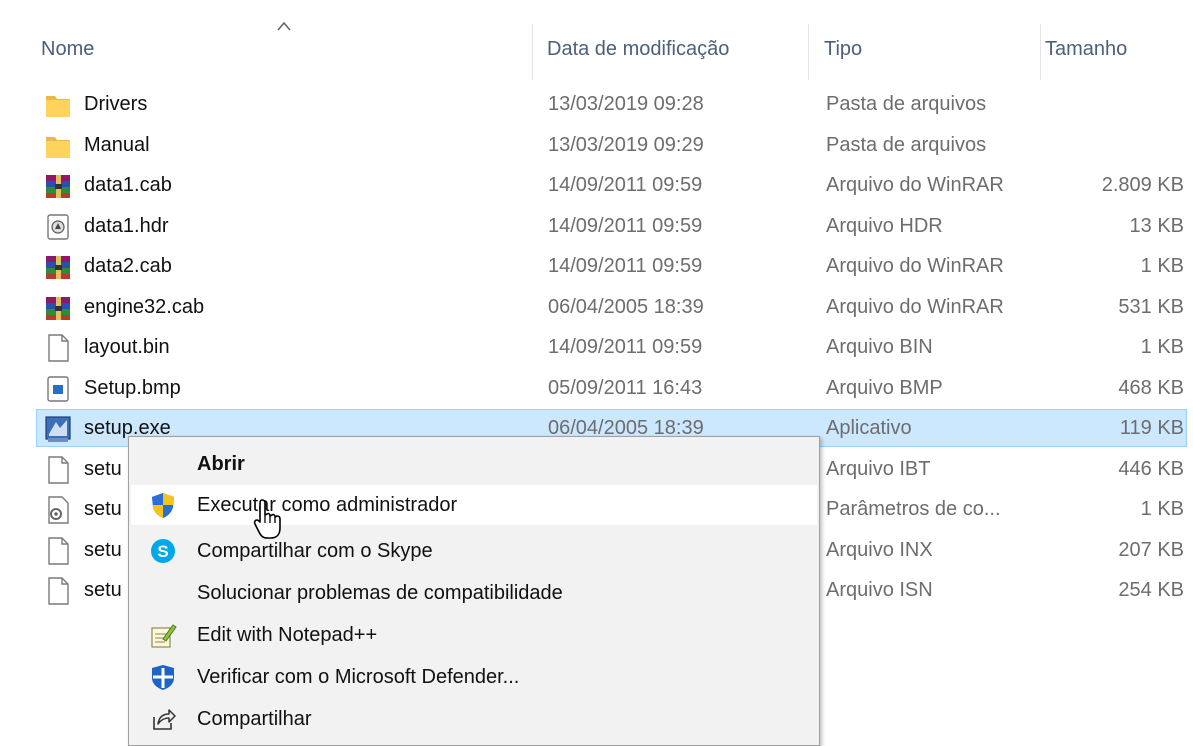  Describe the element at coordinates (1151, 306) in the screenshot. I see `file-size: 531 KB` at that location.